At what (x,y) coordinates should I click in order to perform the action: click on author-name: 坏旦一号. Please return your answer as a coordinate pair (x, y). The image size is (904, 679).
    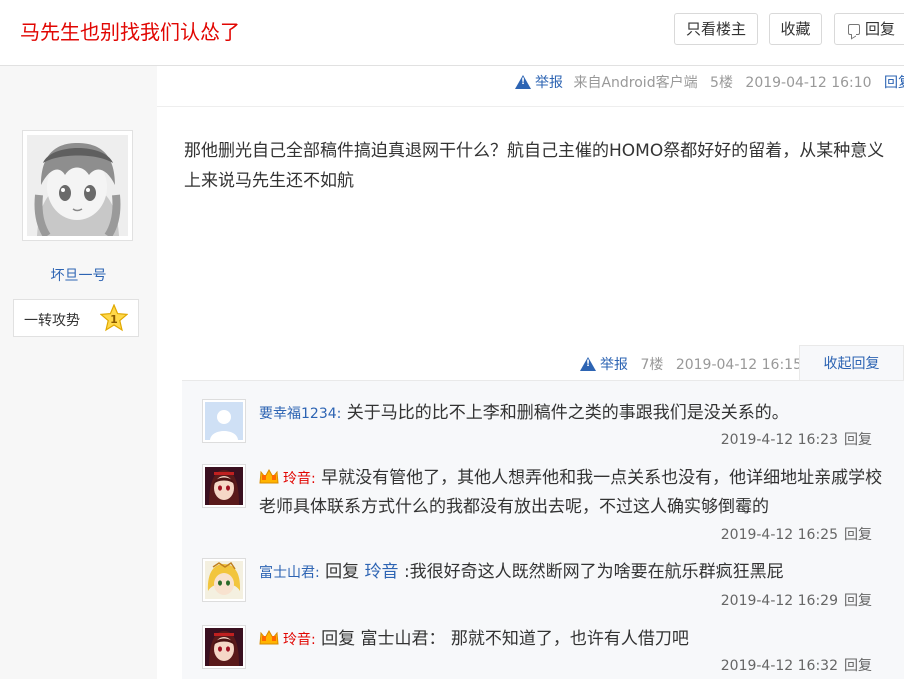
    Looking at the image, I should click on (78, 275).